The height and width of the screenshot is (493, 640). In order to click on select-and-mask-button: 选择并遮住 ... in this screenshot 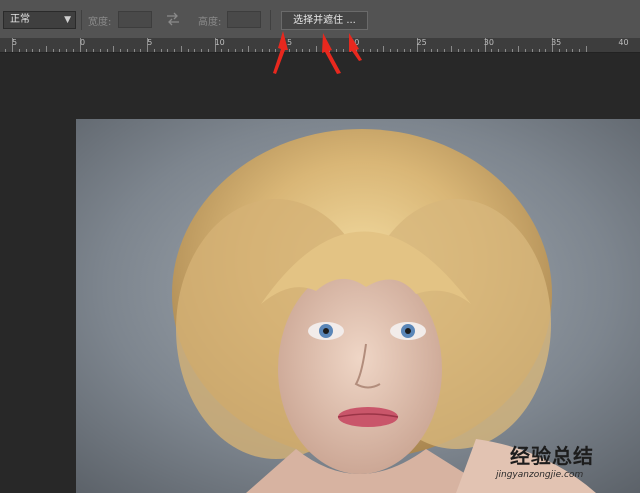, I will do `click(324, 20)`.